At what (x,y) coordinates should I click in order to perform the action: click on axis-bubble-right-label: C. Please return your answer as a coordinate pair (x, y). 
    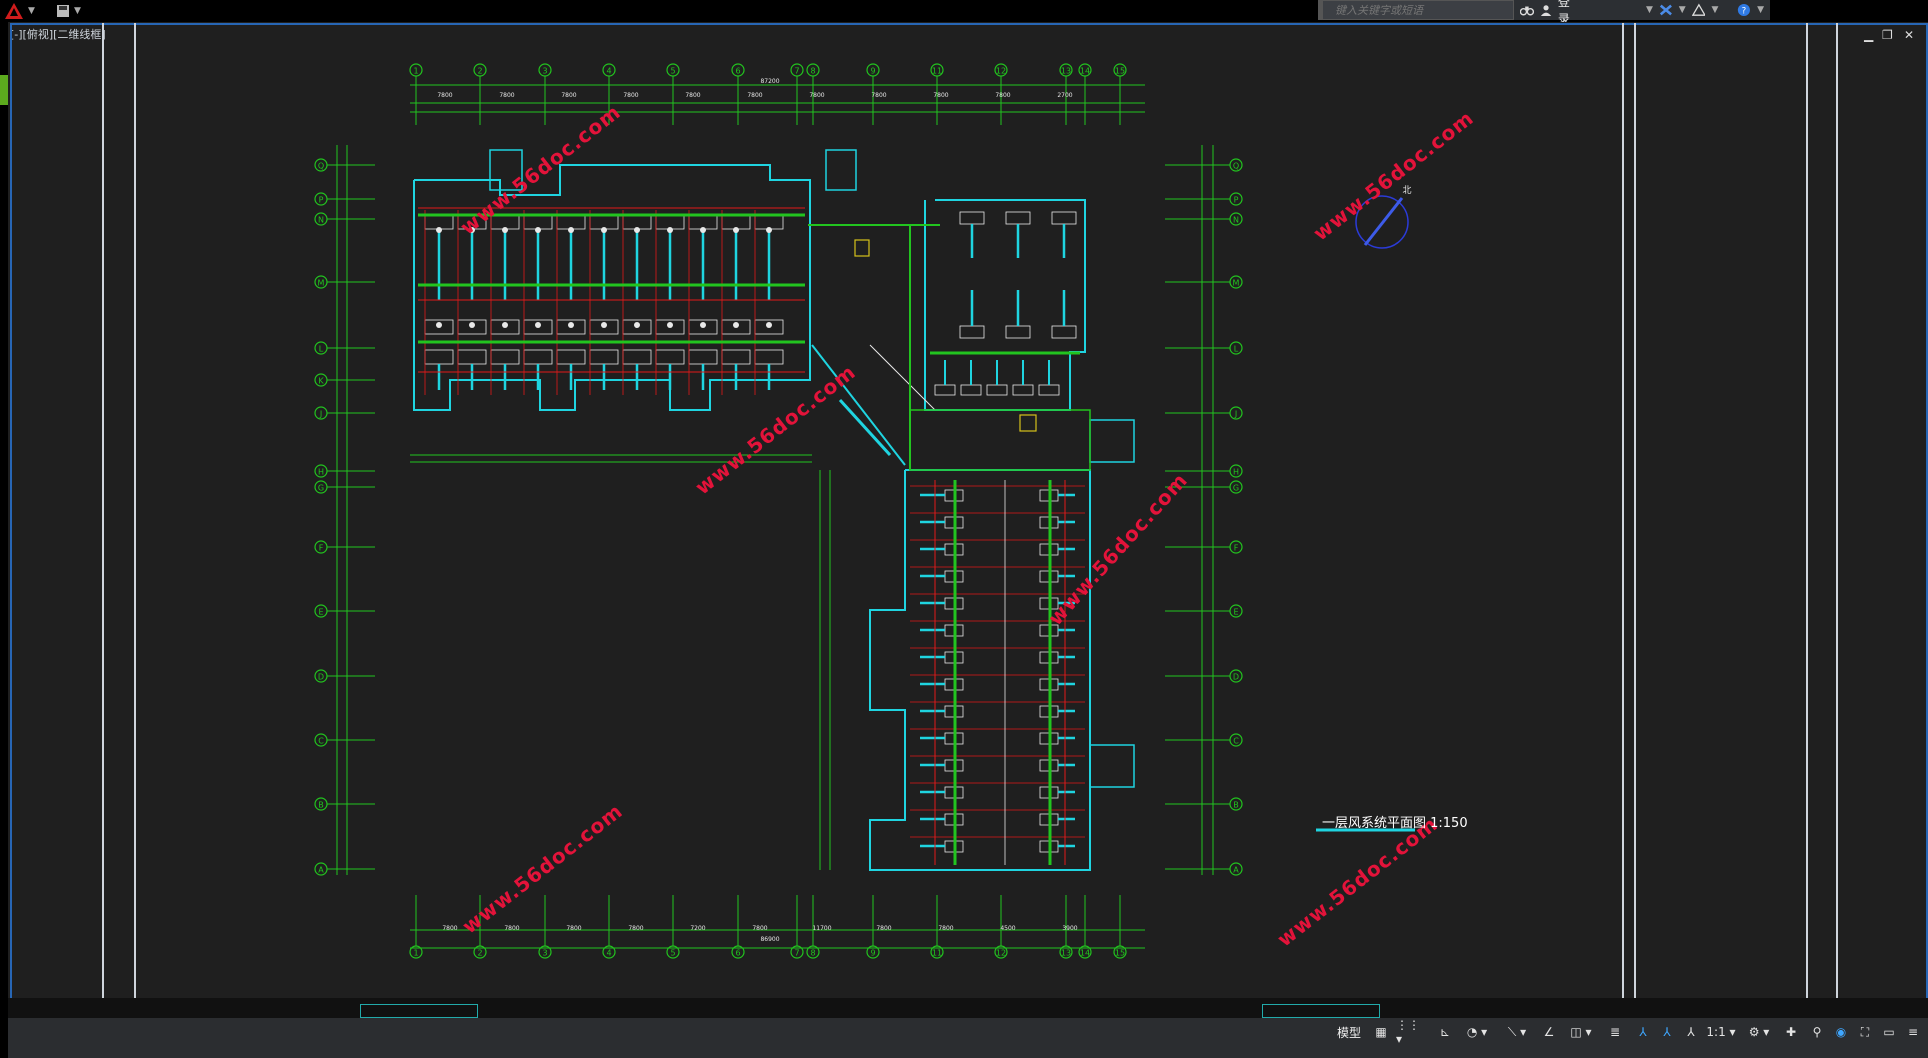
    Looking at the image, I should click on (1236, 741).